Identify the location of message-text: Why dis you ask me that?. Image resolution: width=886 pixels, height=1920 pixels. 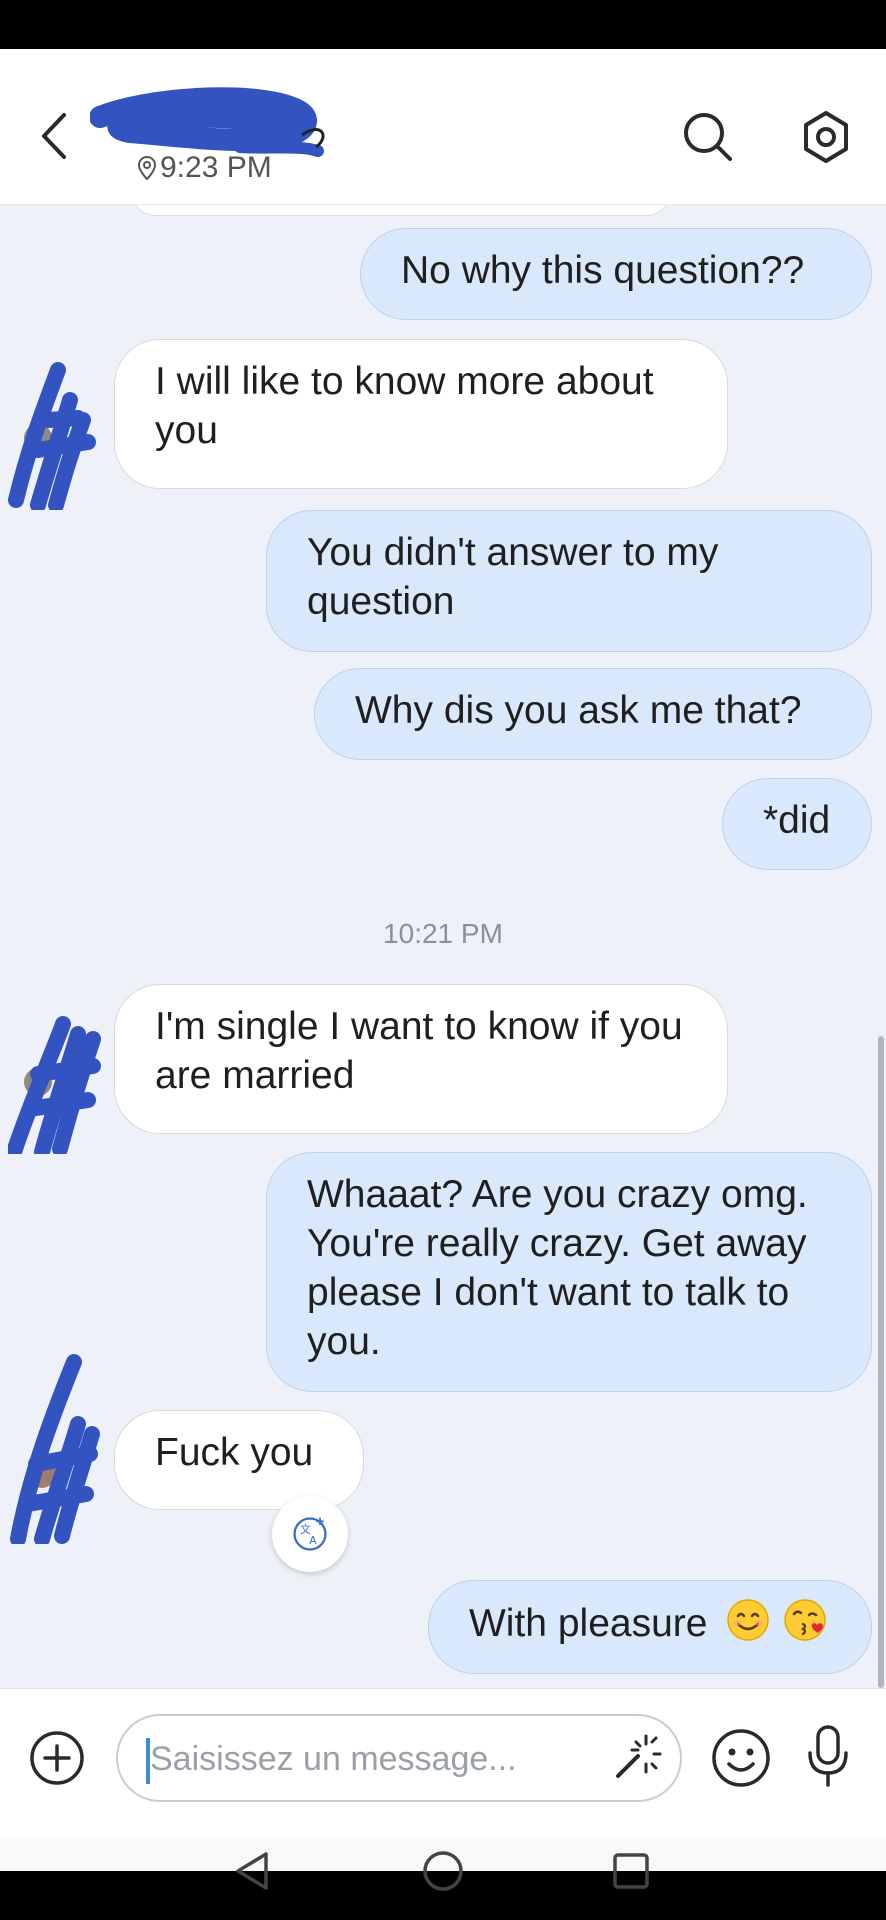
(578, 710).